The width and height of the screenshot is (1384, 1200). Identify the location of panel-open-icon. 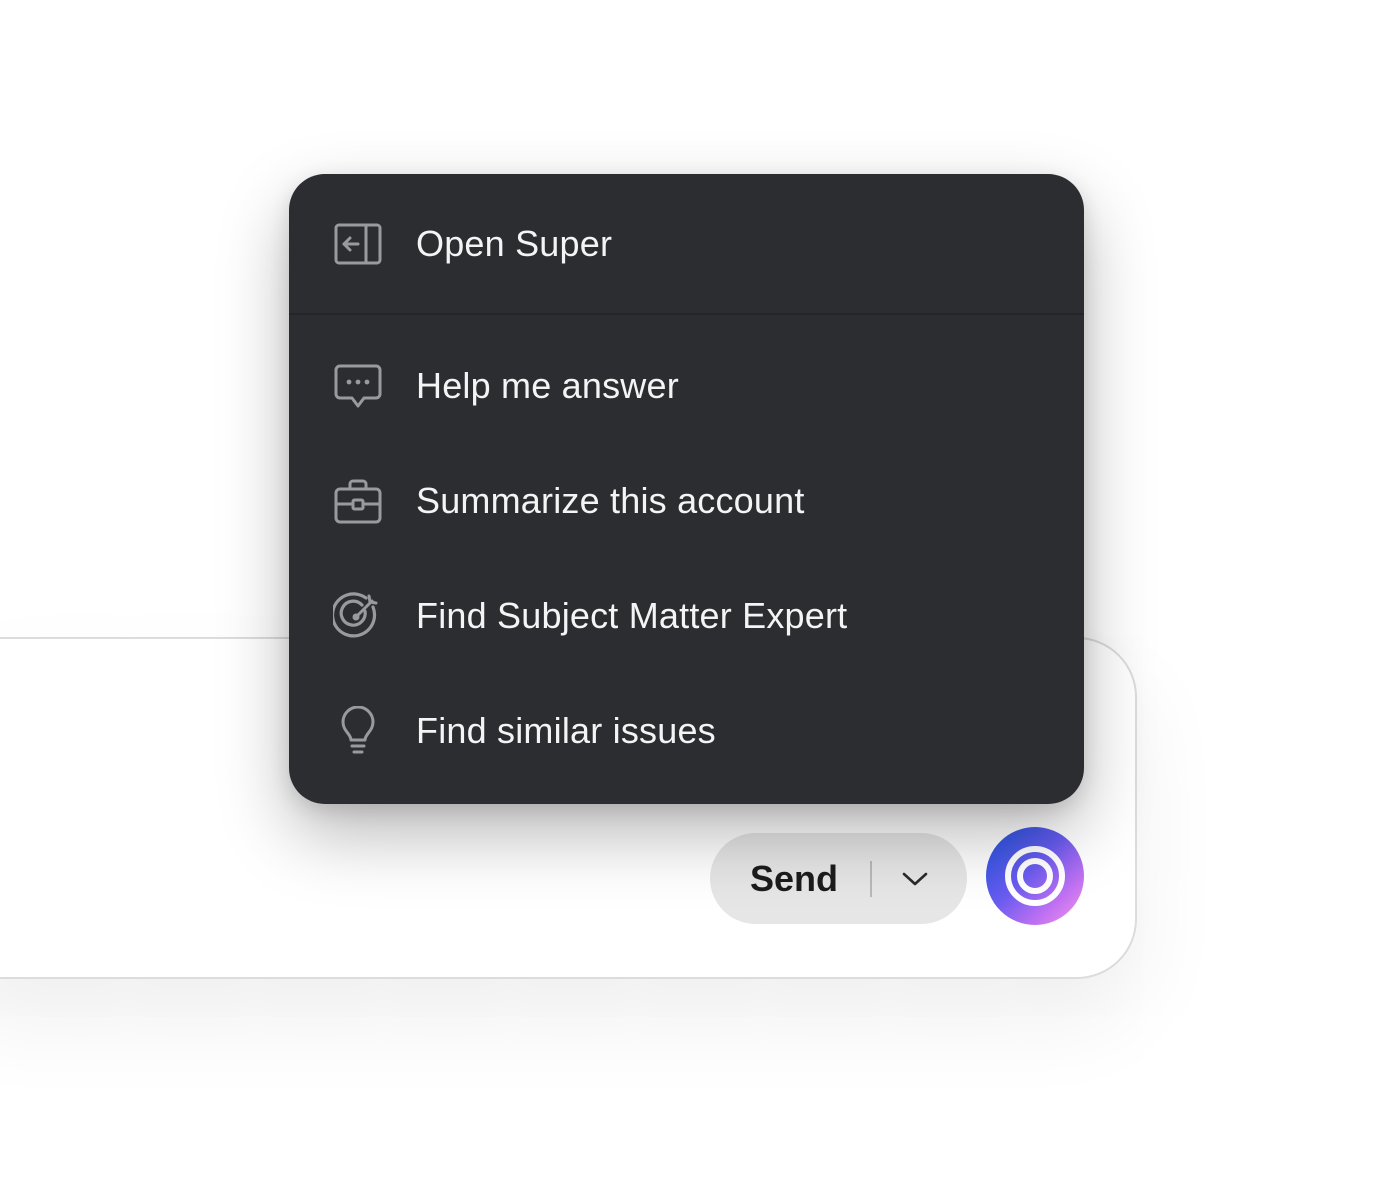
(358, 244).